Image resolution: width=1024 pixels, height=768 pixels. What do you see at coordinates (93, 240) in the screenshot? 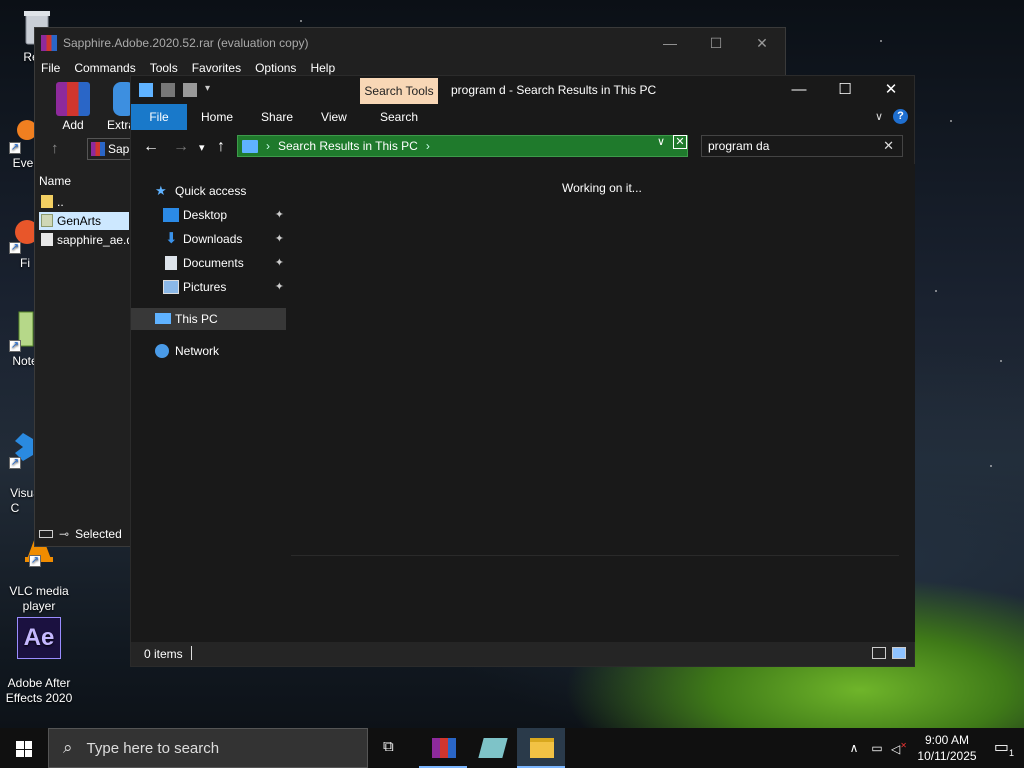
I see `list-item-label: sapphire_ae.dl` at bounding box center [93, 240].